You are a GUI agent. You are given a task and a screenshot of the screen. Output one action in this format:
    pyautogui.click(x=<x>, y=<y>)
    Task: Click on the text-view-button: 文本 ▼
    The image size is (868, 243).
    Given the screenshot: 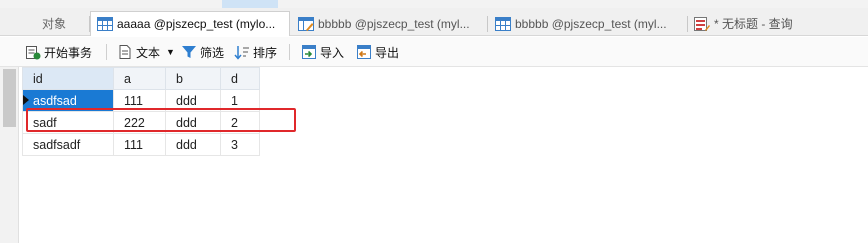 What is the action you would take?
    pyautogui.click(x=146, y=52)
    